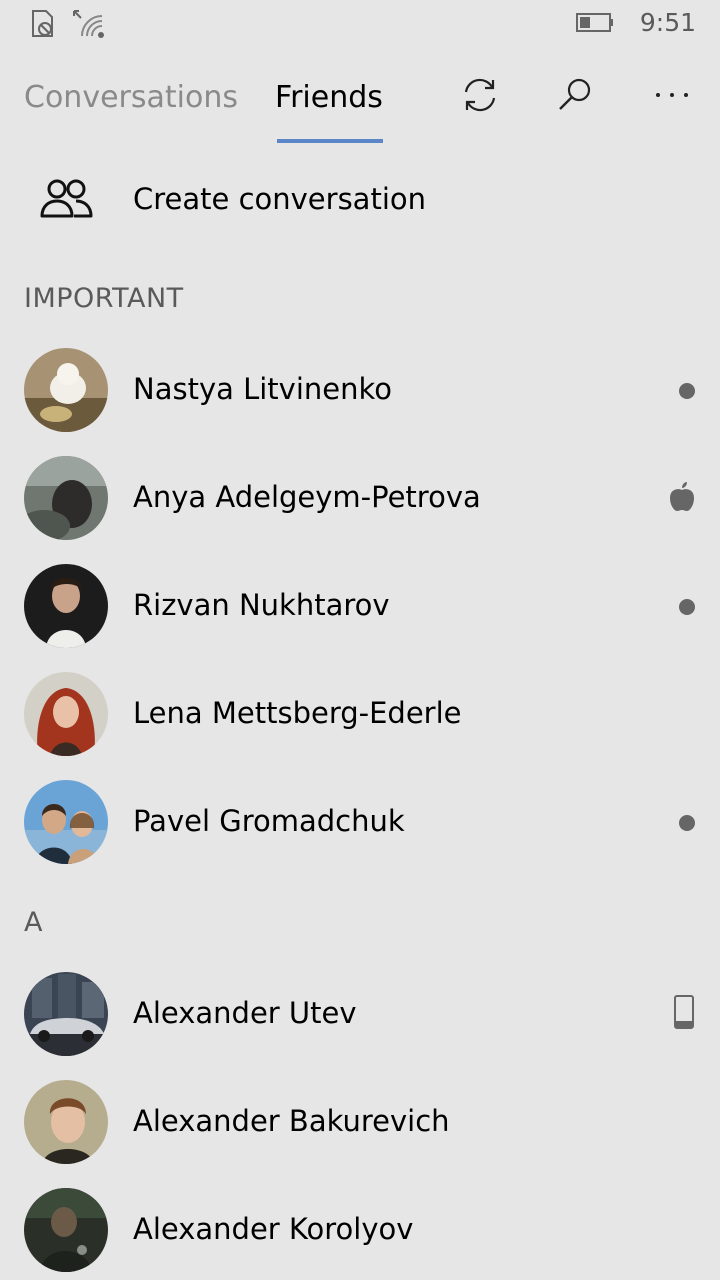  I want to click on create-conversation-button: Create conversation, so click(360, 200).